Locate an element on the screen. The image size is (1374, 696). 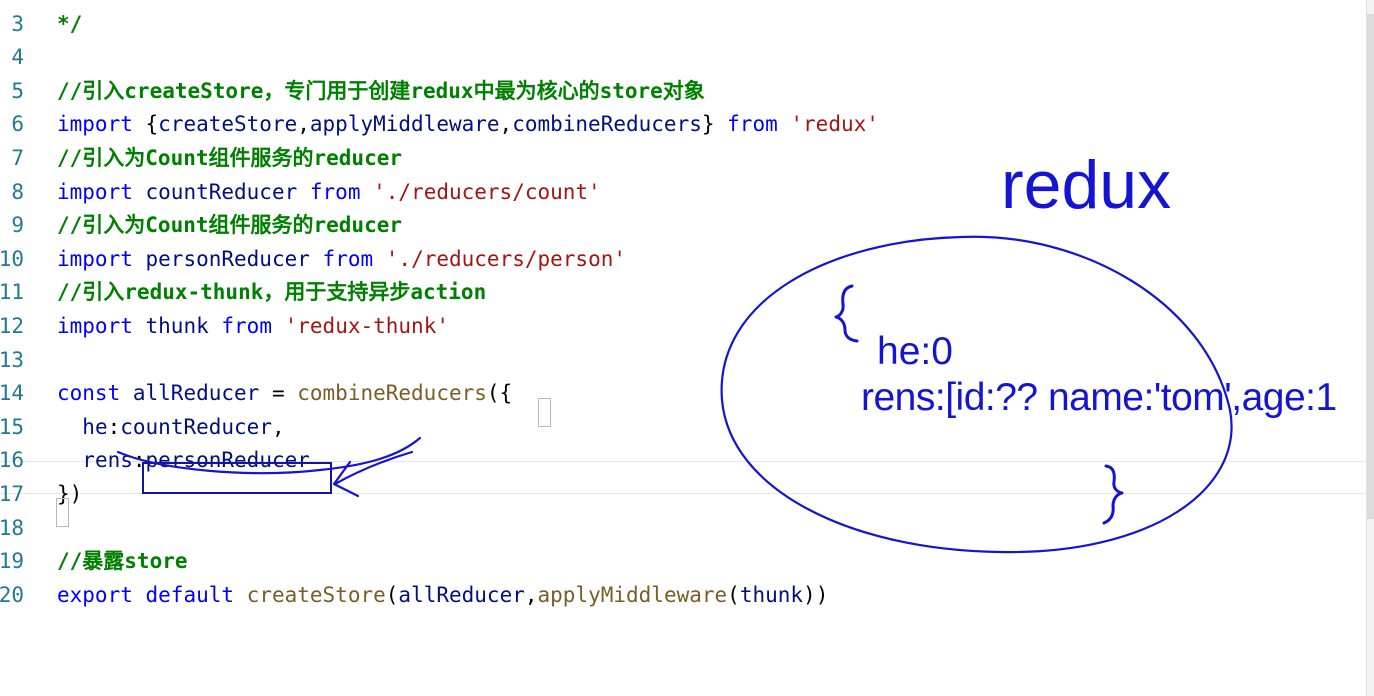
annotation-he-line: he:0 is located at coordinates (915, 351).